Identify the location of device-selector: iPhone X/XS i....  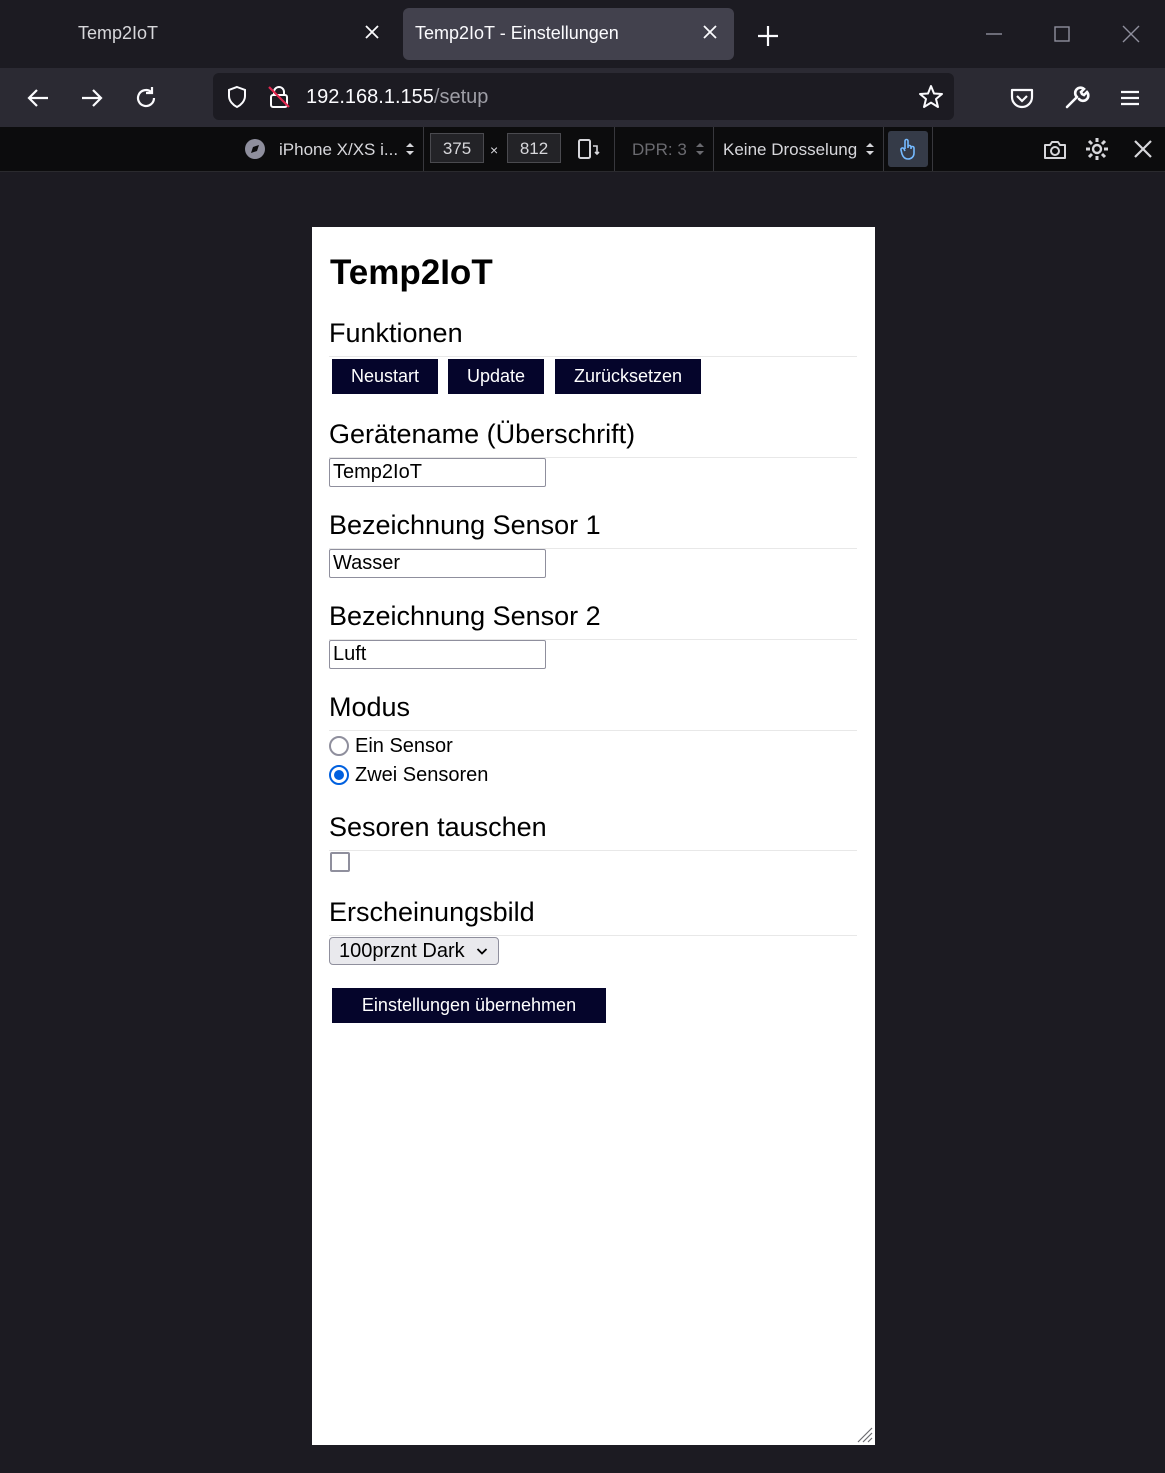
(338, 150).